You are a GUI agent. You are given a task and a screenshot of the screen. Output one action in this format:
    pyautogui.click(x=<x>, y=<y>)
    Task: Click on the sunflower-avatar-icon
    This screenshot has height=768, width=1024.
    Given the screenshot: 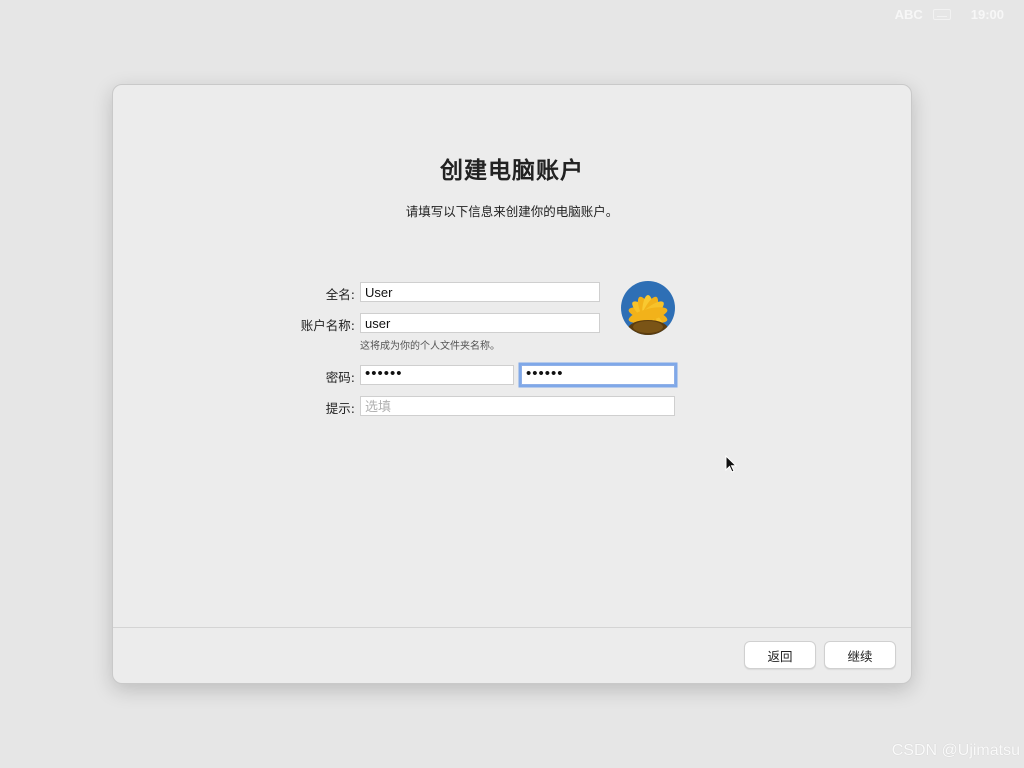 What is the action you would take?
    pyautogui.click(x=648, y=308)
    